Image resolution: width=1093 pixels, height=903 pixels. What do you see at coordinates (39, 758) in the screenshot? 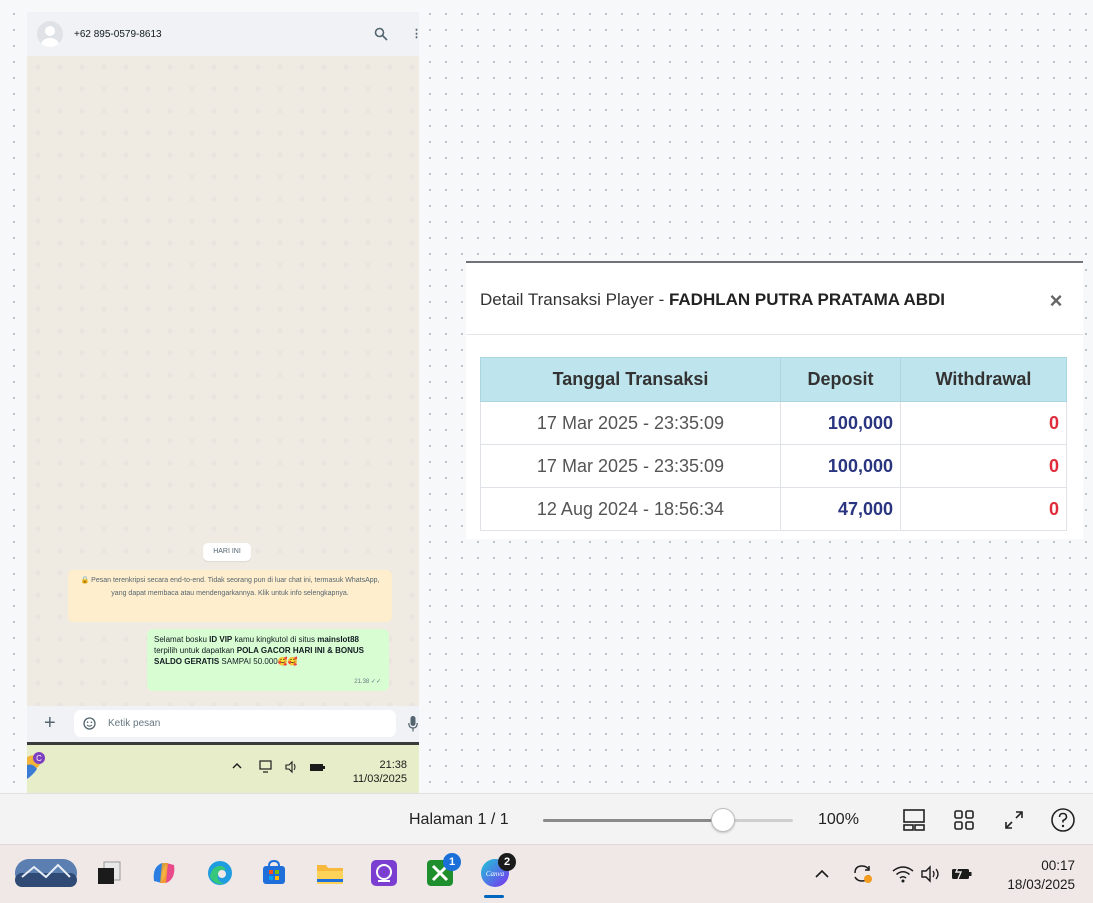
I see `svg-text: C` at bounding box center [39, 758].